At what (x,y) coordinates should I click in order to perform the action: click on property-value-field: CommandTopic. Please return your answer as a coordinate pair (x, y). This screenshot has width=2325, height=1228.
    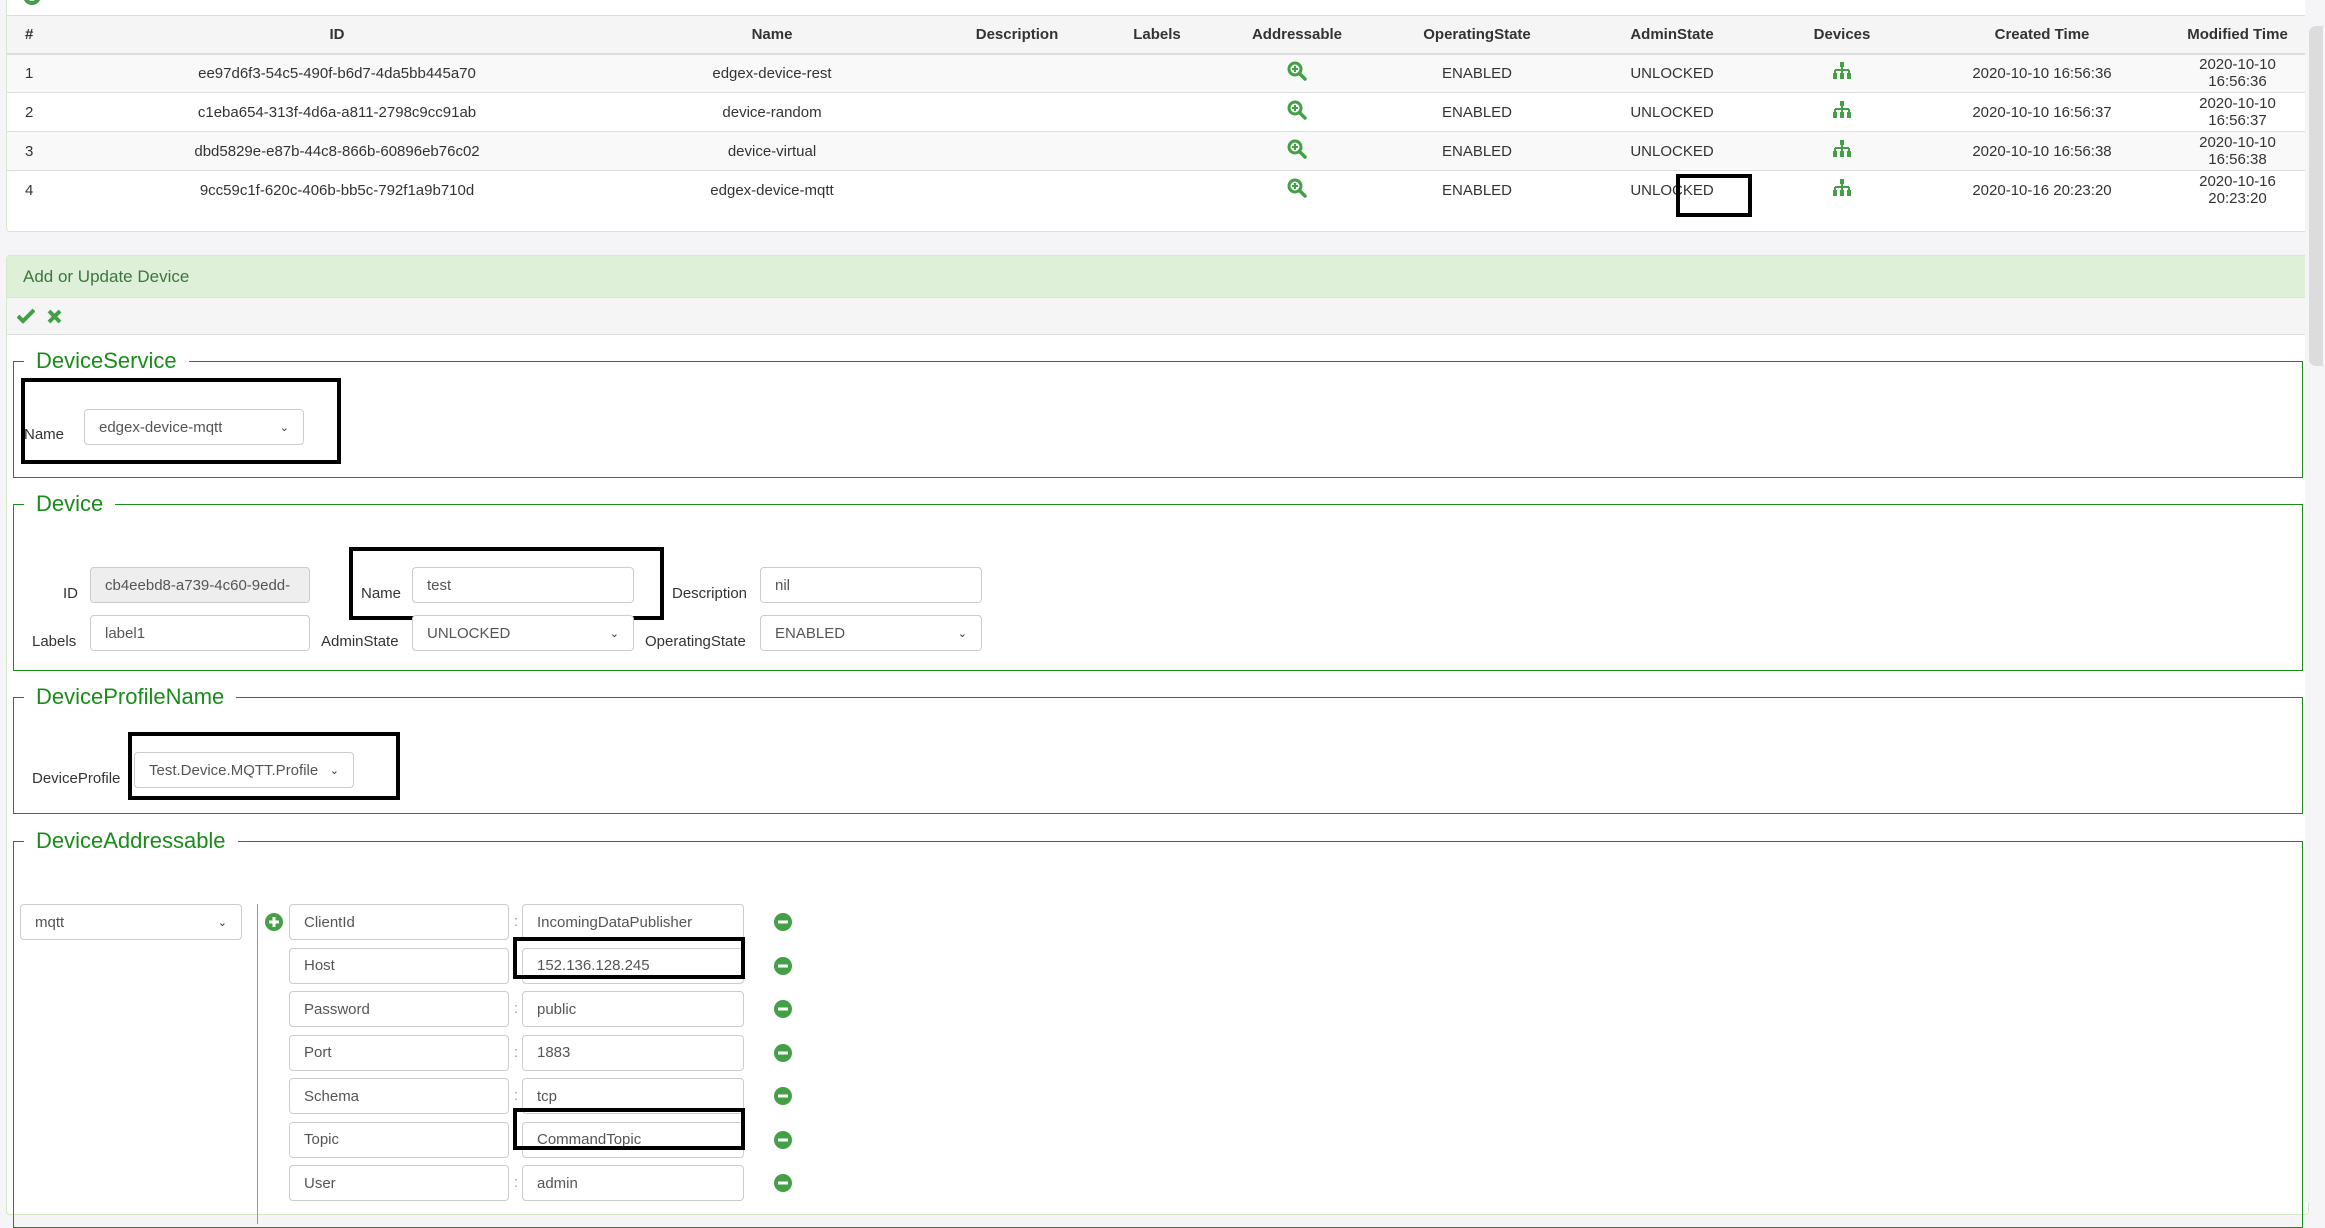
    Looking at the image, I should click on (633, 1139).